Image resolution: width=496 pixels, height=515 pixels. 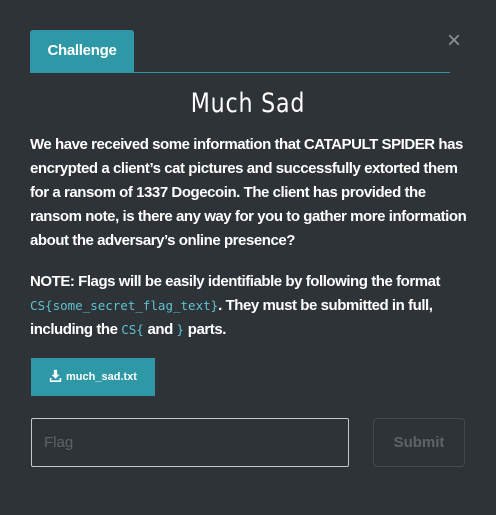 What do you see at coordinates (180, 329) in the screenshot?
I see `flag-suffix-code: }` at bounding box center [180, 329].